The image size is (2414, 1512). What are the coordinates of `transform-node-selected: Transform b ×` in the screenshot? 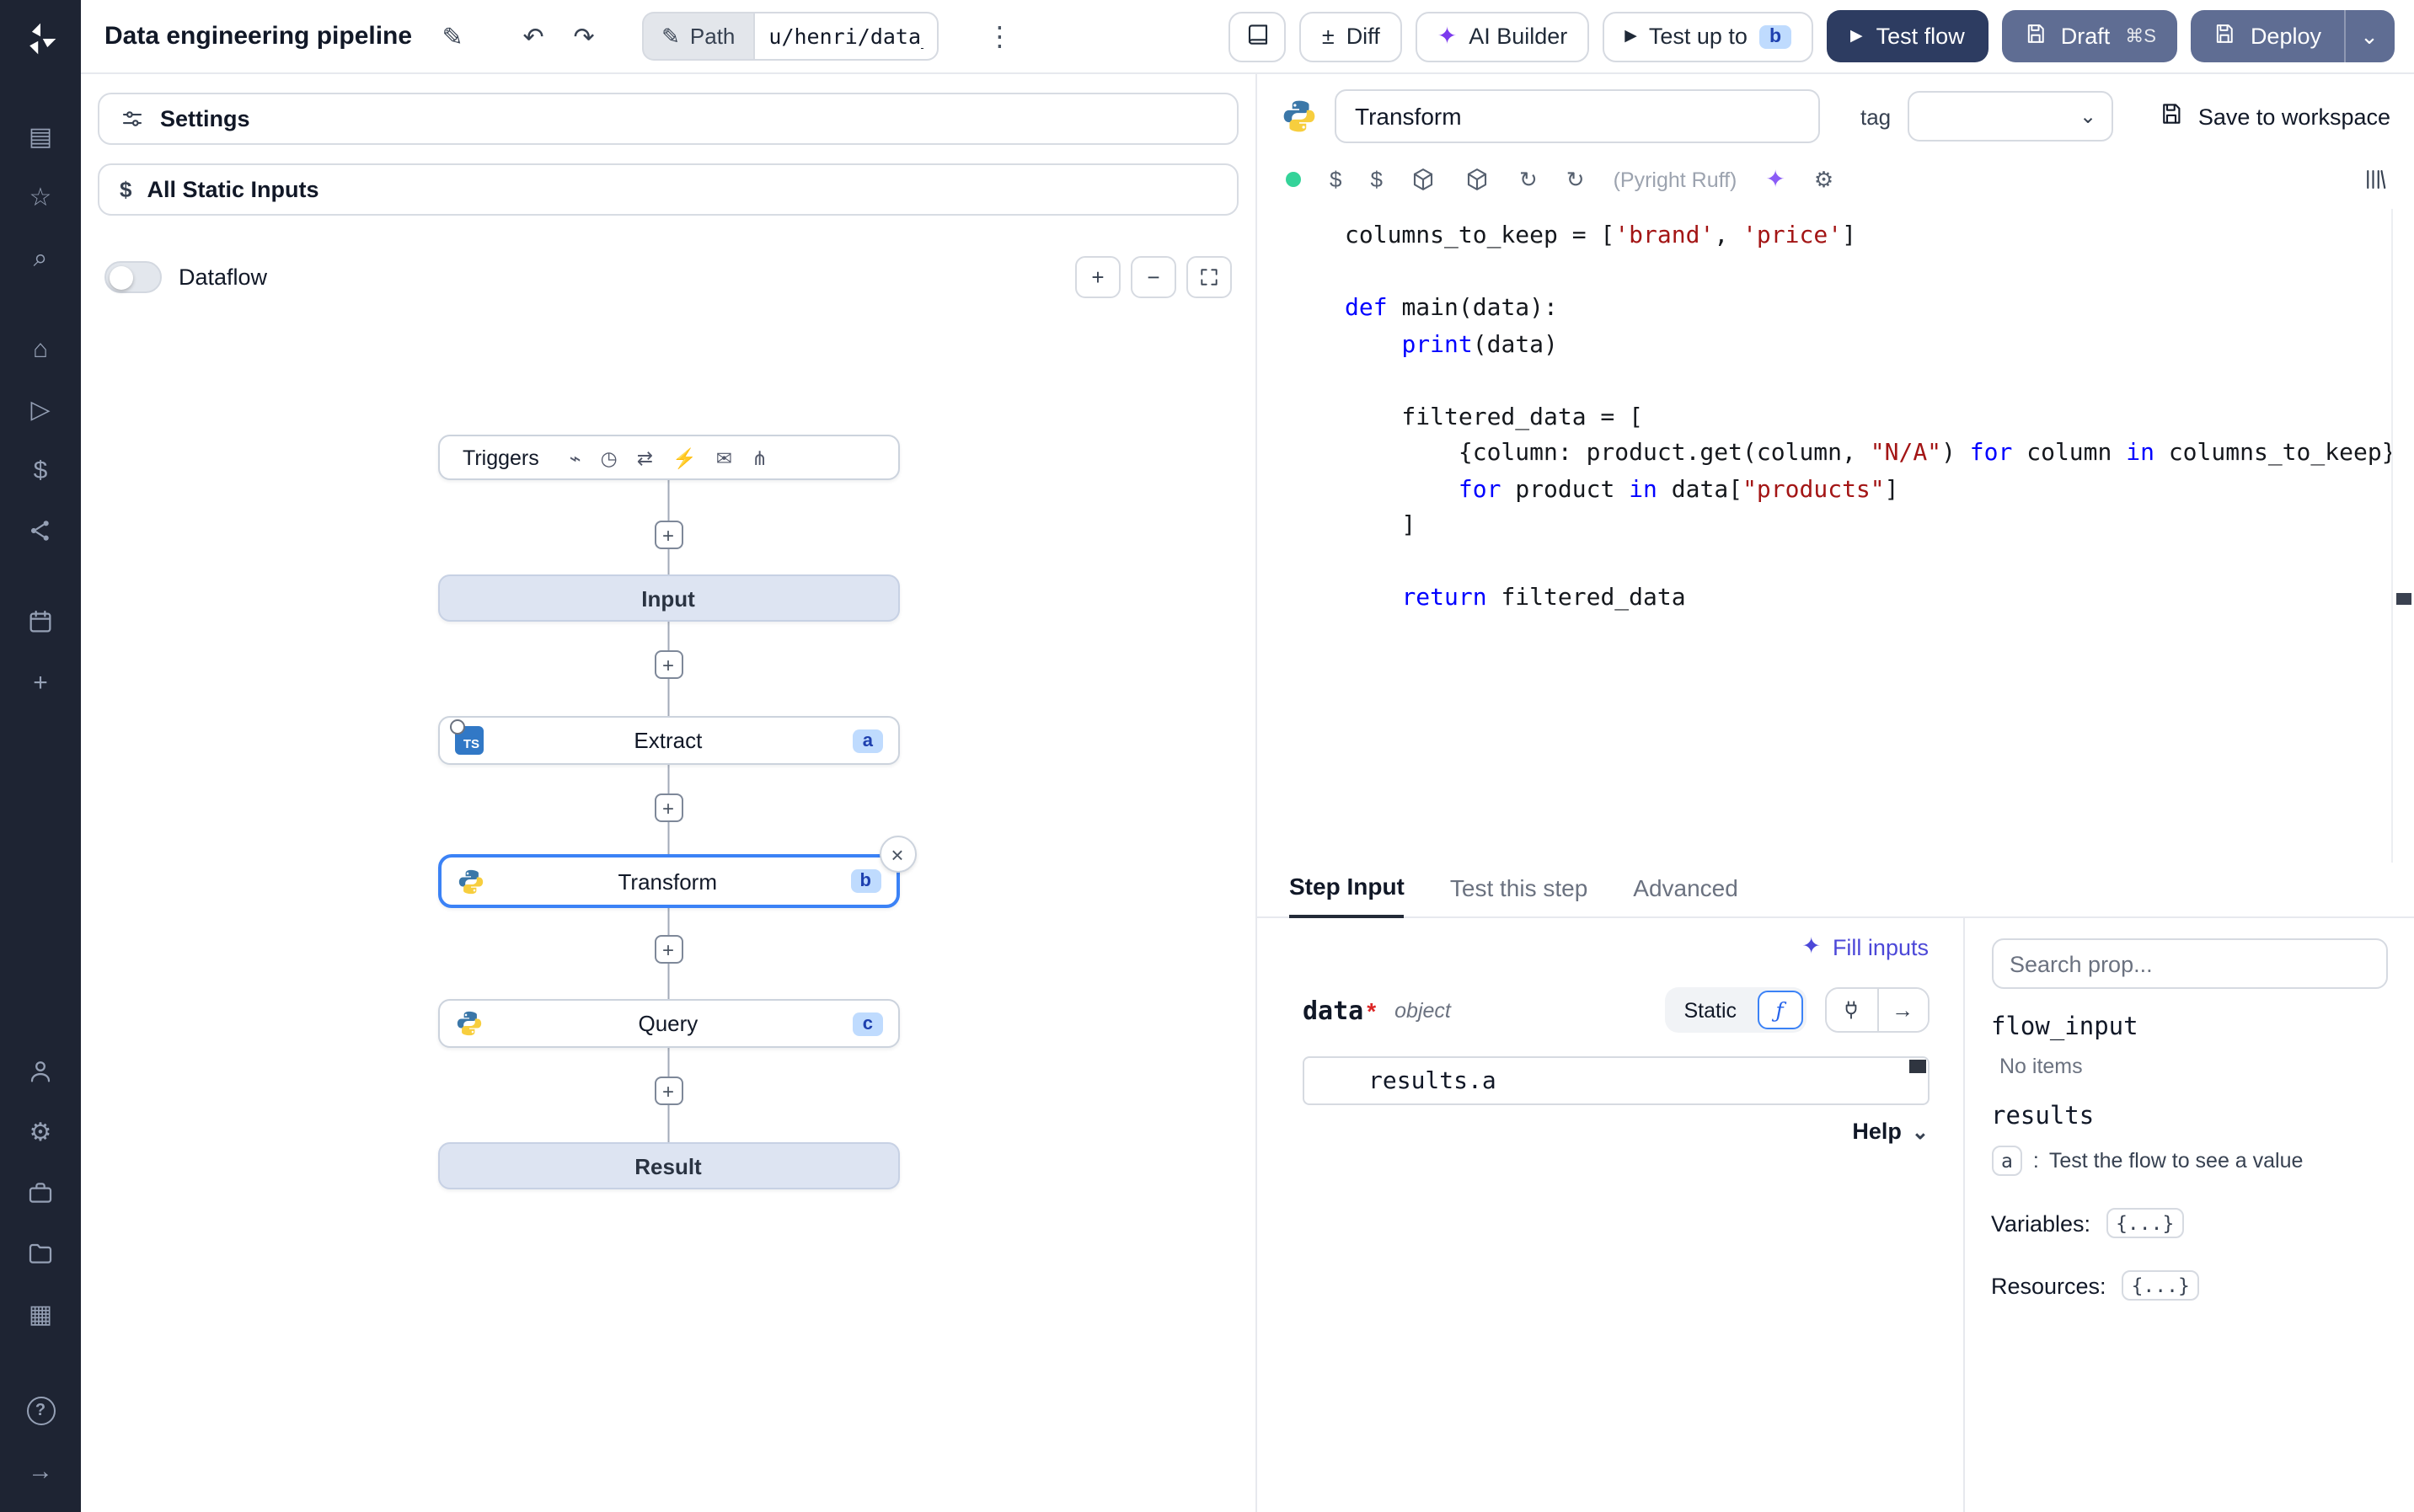 It's located at (676, 872).